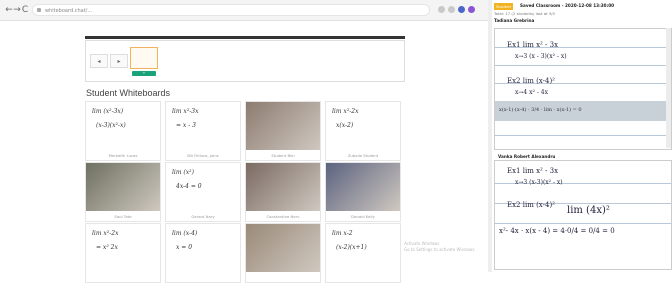 This screenshot has width=672, height=283. Describe the element at coordinates (123, 216) in the screenshot. I see `student-name-label: Saul Tate` at that location.